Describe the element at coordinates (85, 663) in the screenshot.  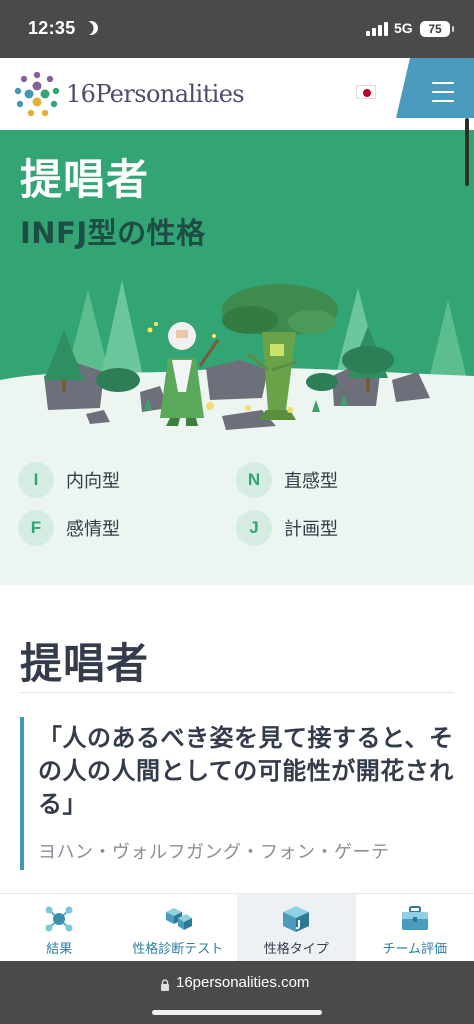
I see `section-title: 提唱者` at that location.